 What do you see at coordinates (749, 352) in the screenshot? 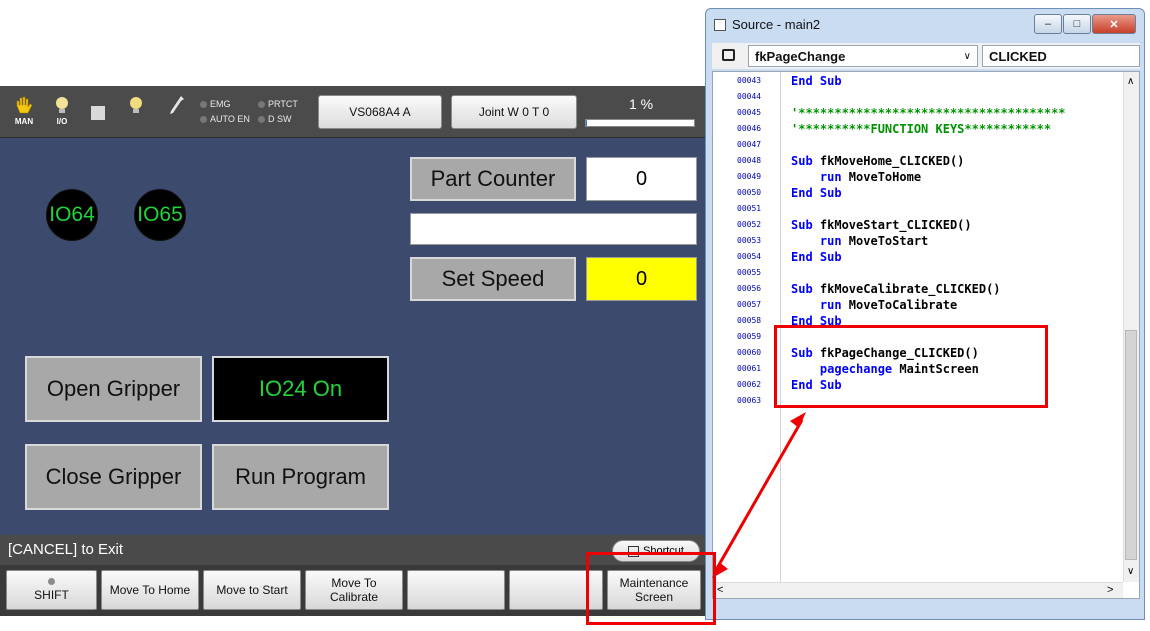
I see `line-number: 00060` at bounding box center [749, 352].